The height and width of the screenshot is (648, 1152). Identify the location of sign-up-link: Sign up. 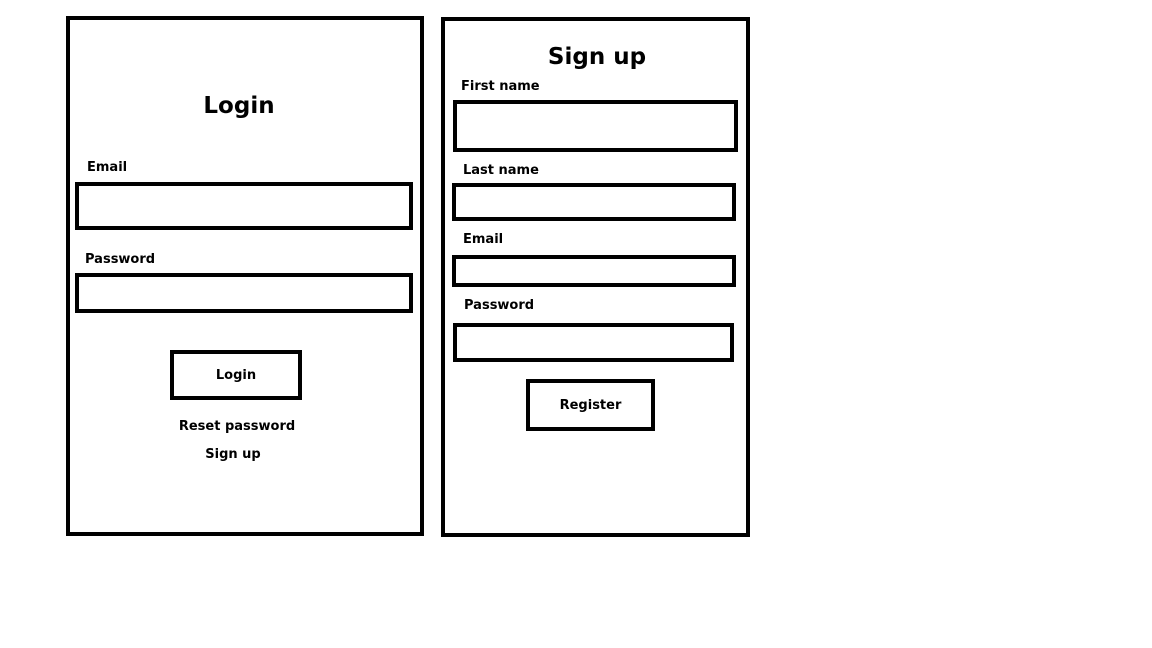
(232, 454).